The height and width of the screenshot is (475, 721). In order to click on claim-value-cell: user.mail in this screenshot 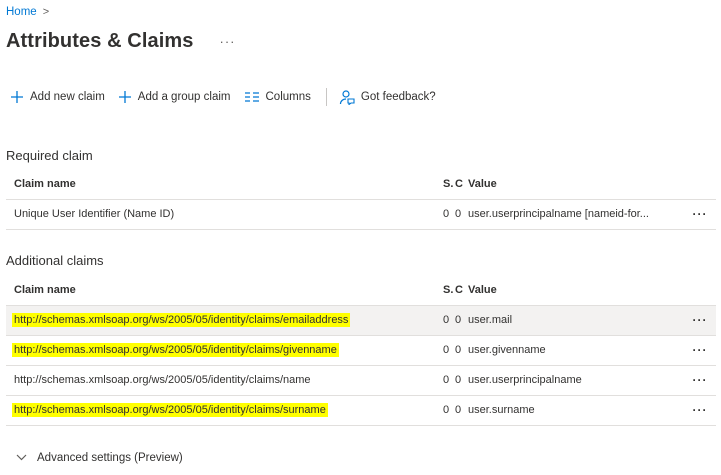, I will do `click(576, 320)`.